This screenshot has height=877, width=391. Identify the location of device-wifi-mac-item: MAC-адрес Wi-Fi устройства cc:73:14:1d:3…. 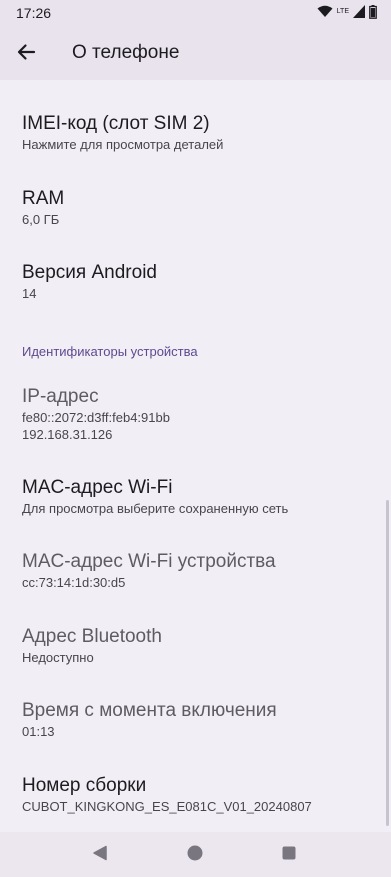
(201, 570).